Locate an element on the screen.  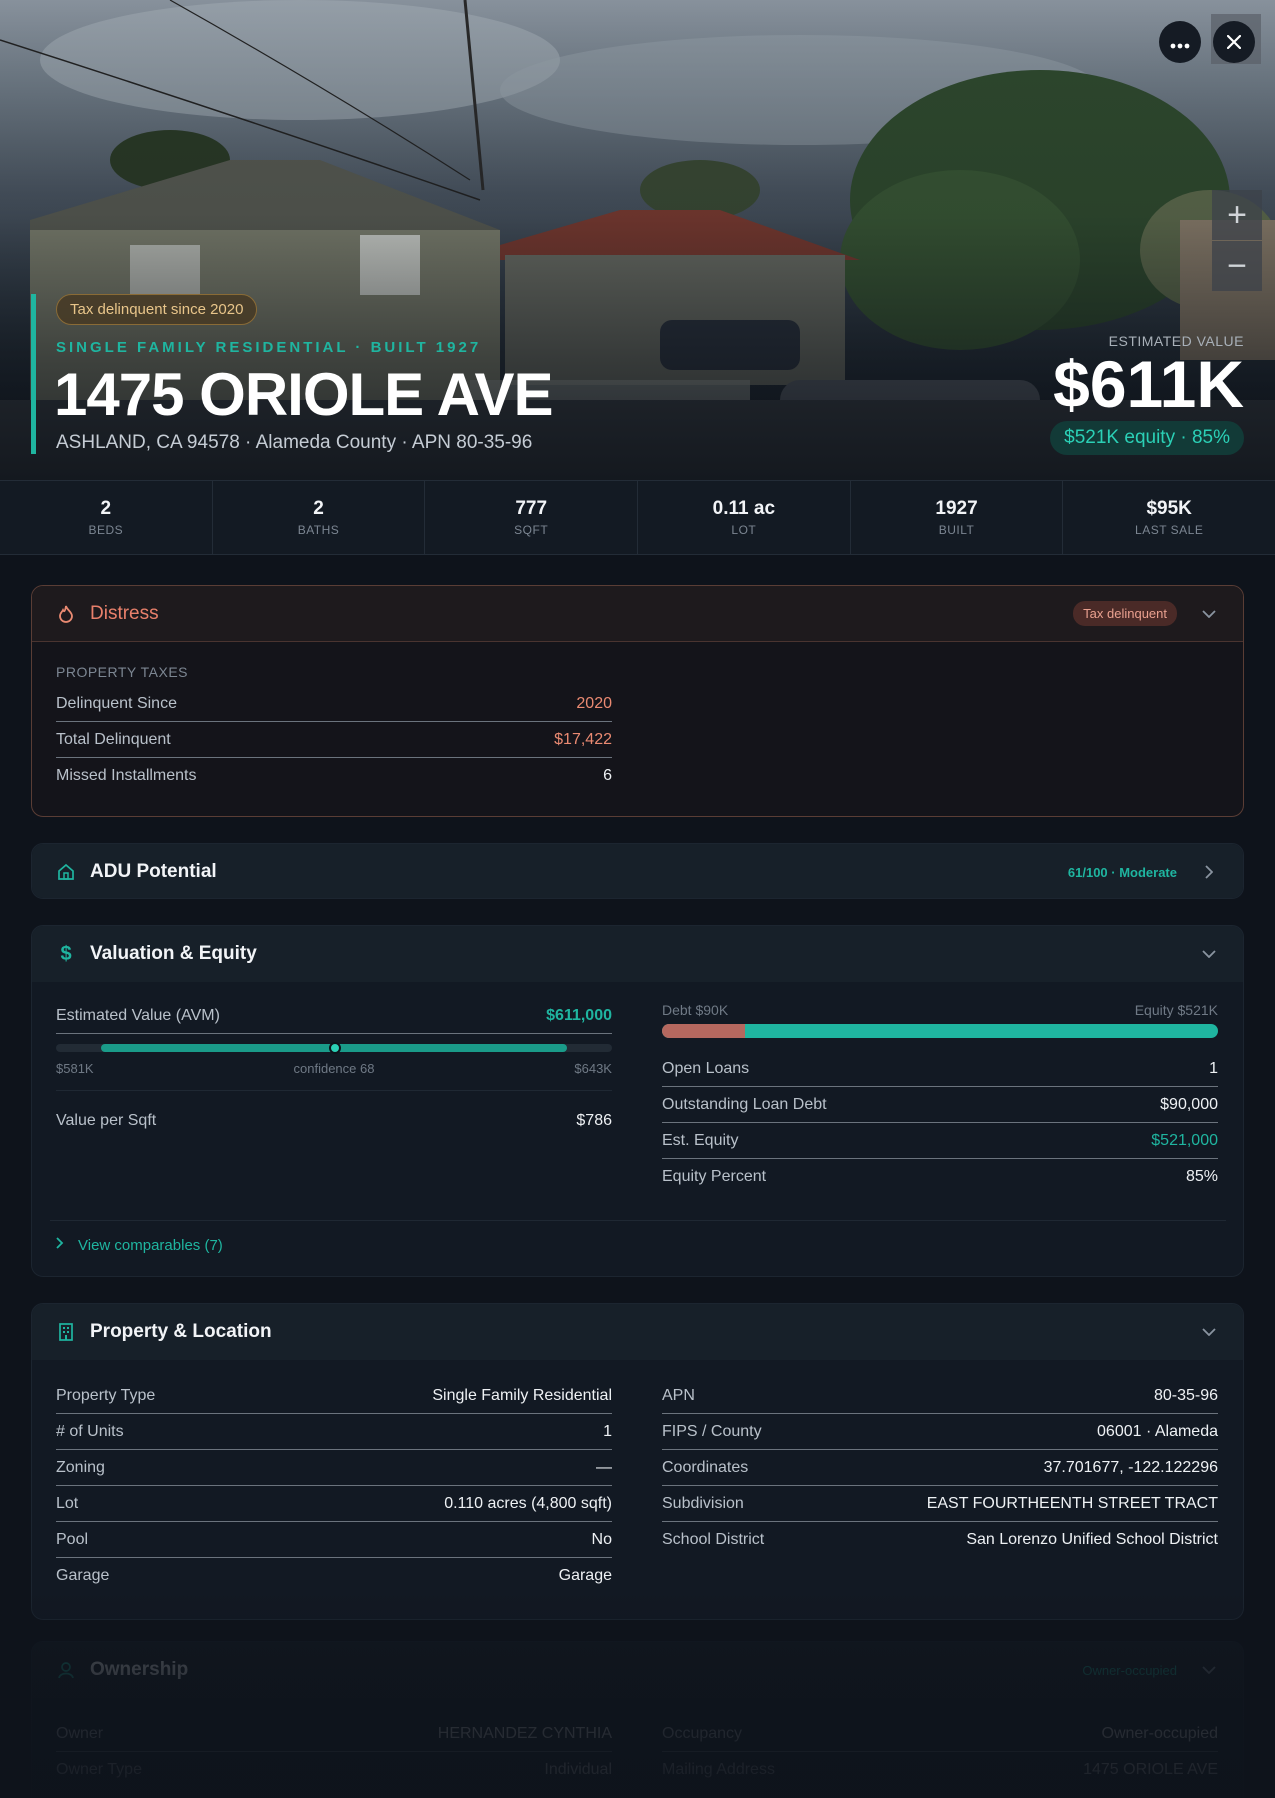
row-value: San Lorenzo Unified School District is located at coordinates (1092, 1539).